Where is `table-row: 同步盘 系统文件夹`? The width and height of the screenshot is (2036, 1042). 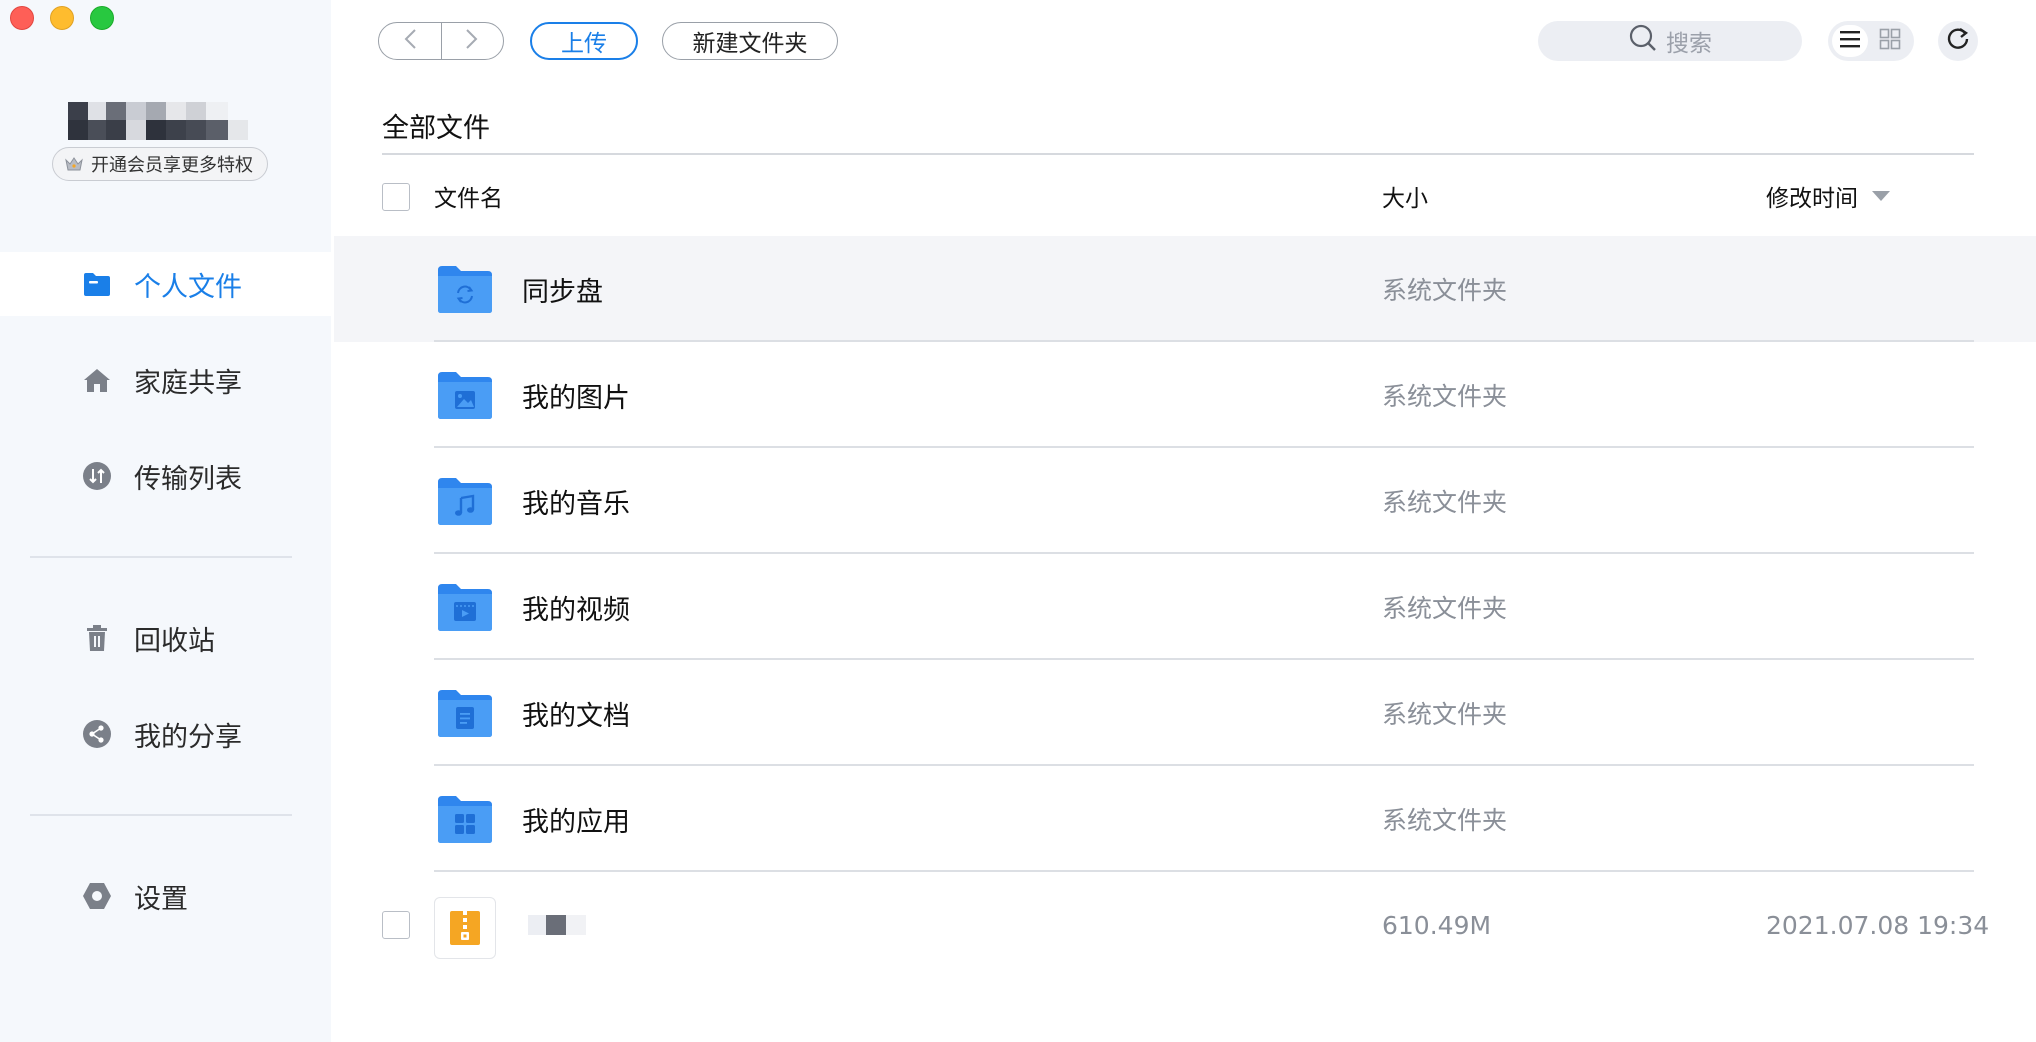
table-row: 同步盘 系统文件夹 is located at coordinates (1185, 289).